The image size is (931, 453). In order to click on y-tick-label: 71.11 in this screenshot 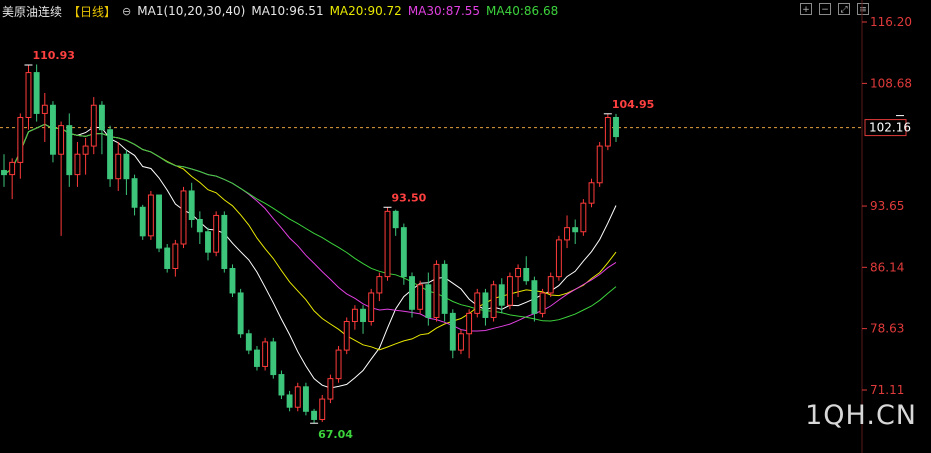, I will do `click(887, 390)`.